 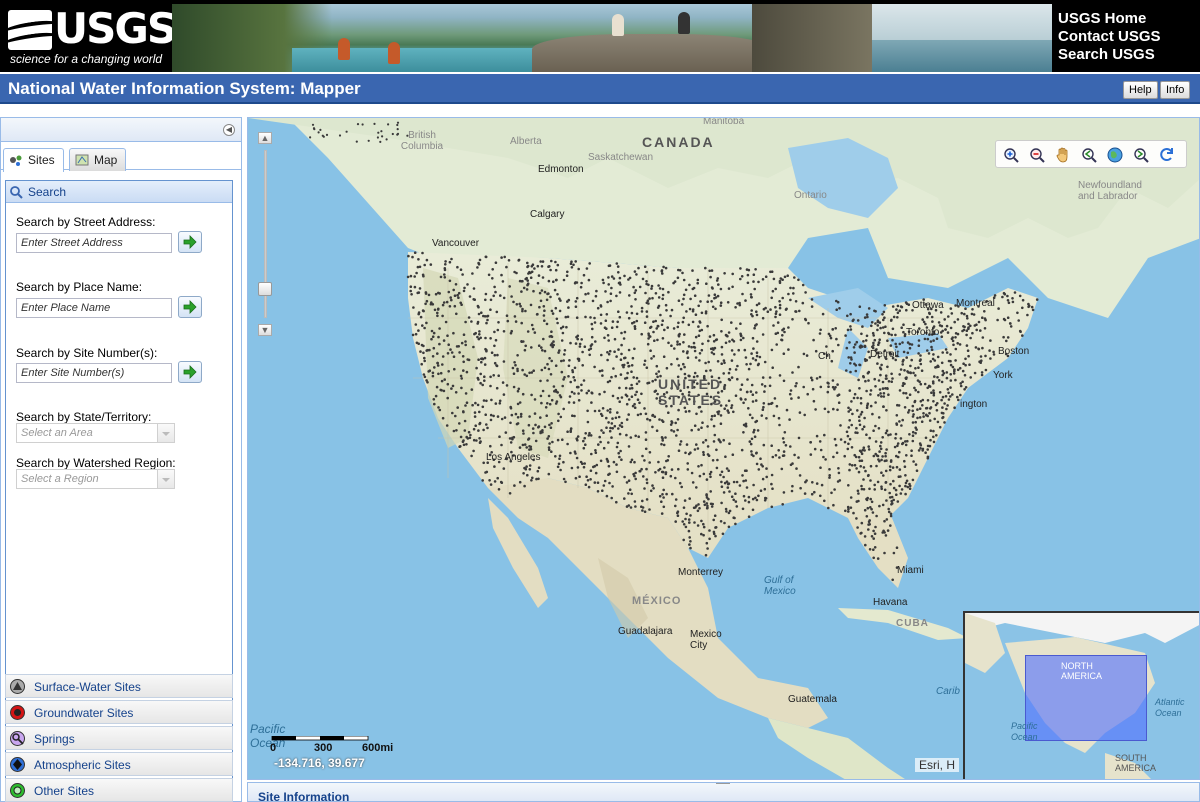 What do you see at coordinates (812, 699) in the screenshot?
I see `label-guatemala: Guatemala` at bounding box center [812, 699].